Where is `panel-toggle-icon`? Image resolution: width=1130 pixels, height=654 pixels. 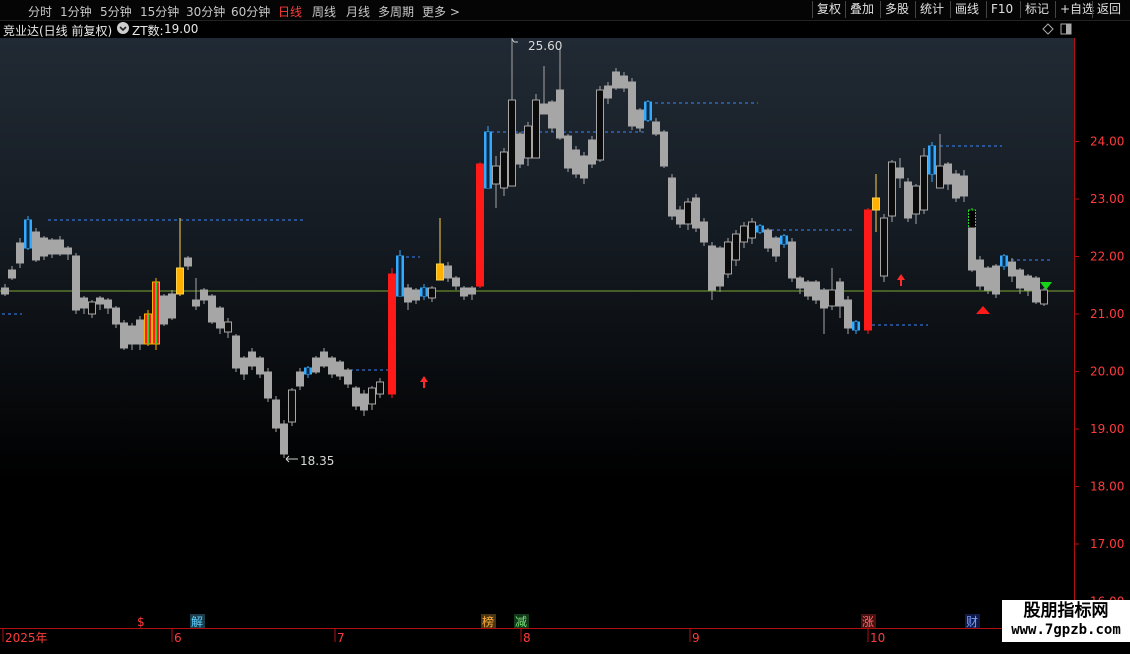 panel-toggle-icon is located at coordinates (1066, 30).